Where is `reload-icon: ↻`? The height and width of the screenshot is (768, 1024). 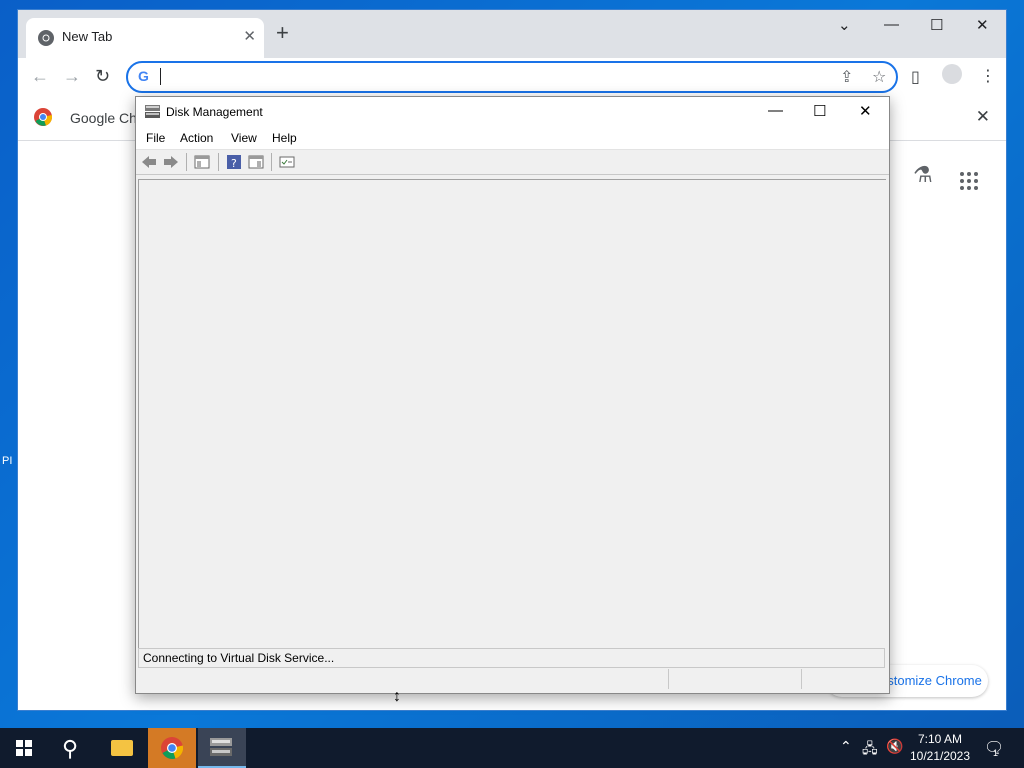
reload-icon: ↻ is located at coordinates (102, 76).